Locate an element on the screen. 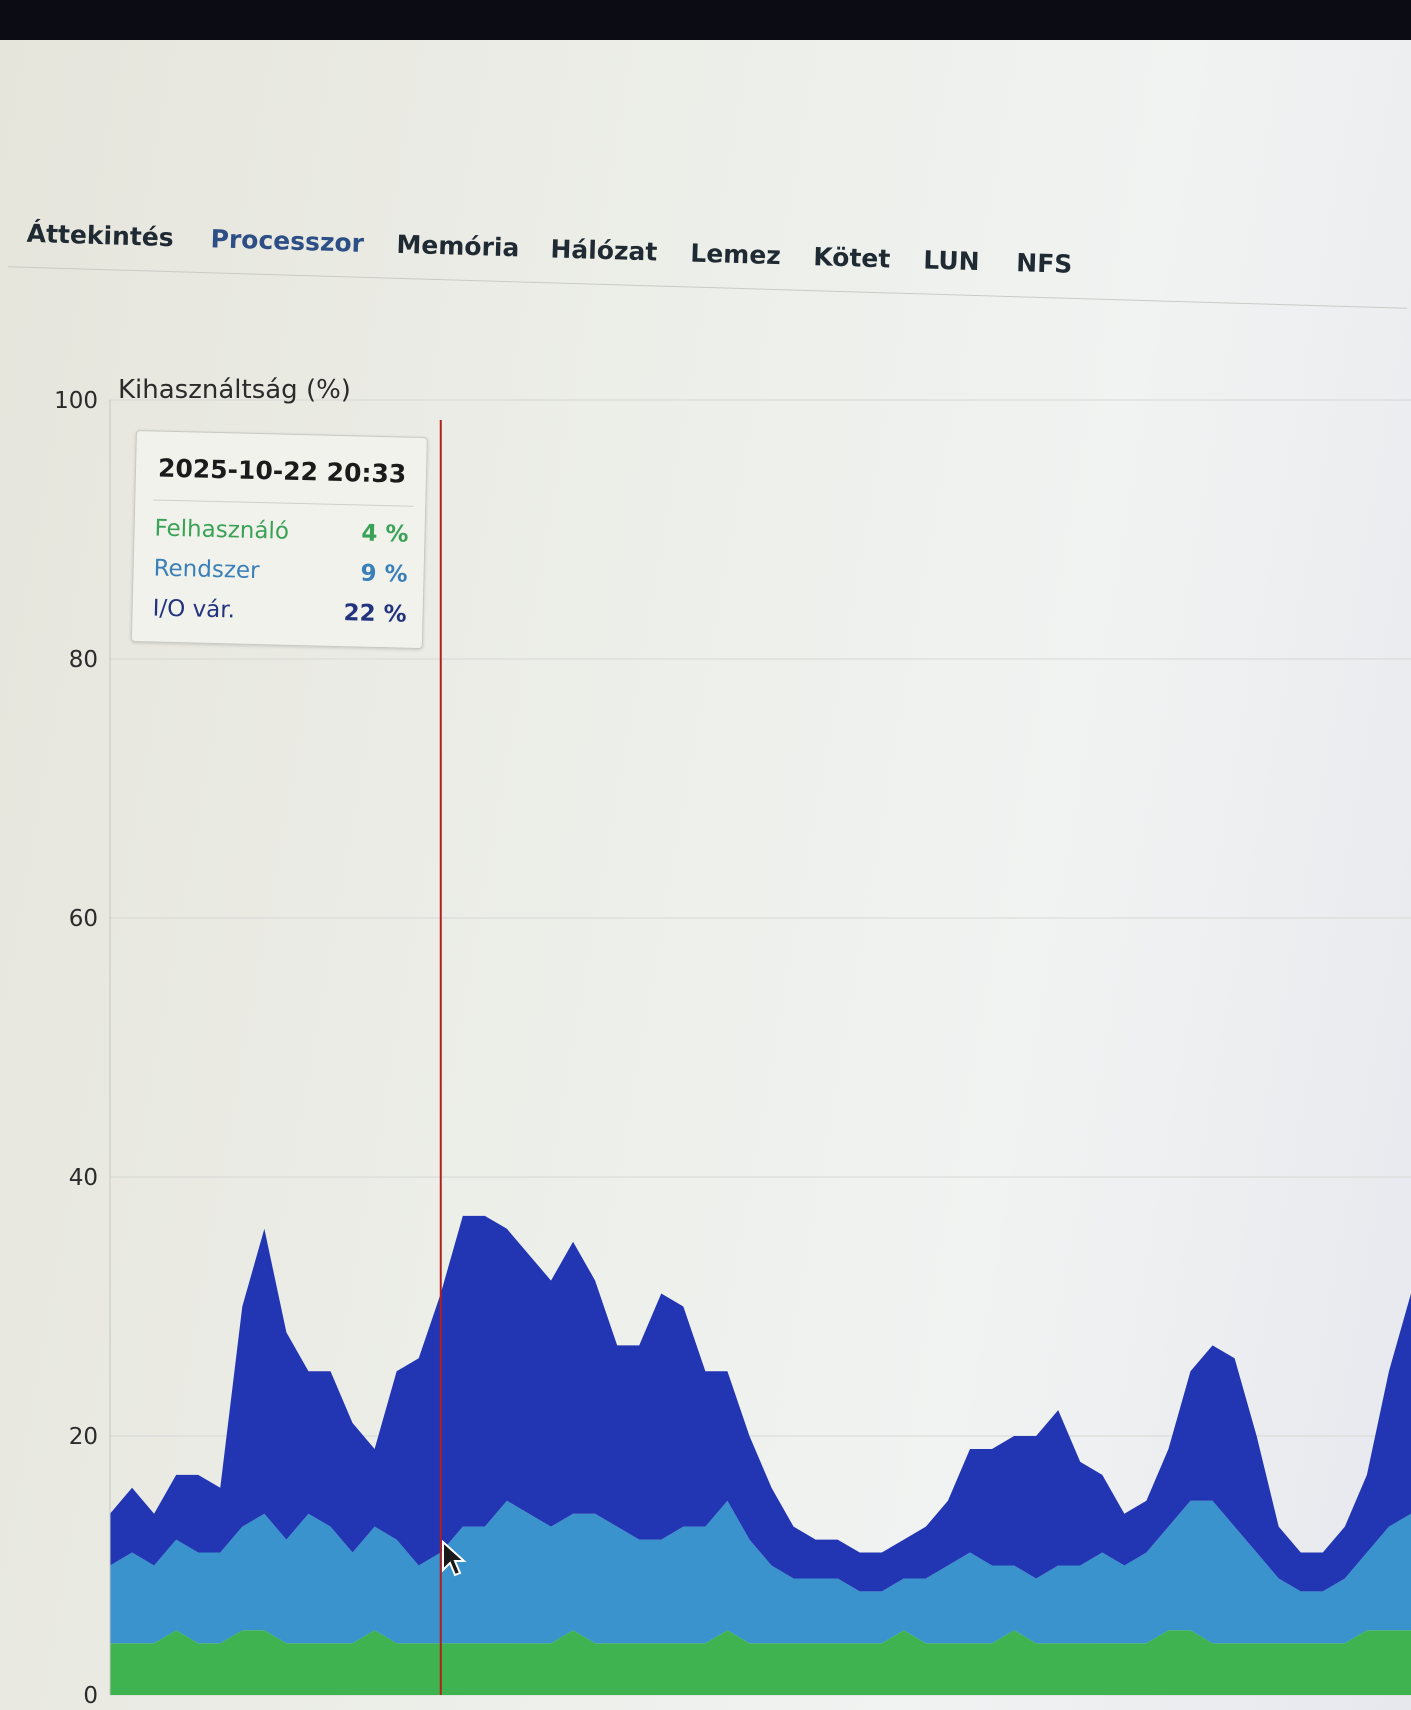  y-axis-label: Kihasználtság (%) is located at coordinates (234, 390).